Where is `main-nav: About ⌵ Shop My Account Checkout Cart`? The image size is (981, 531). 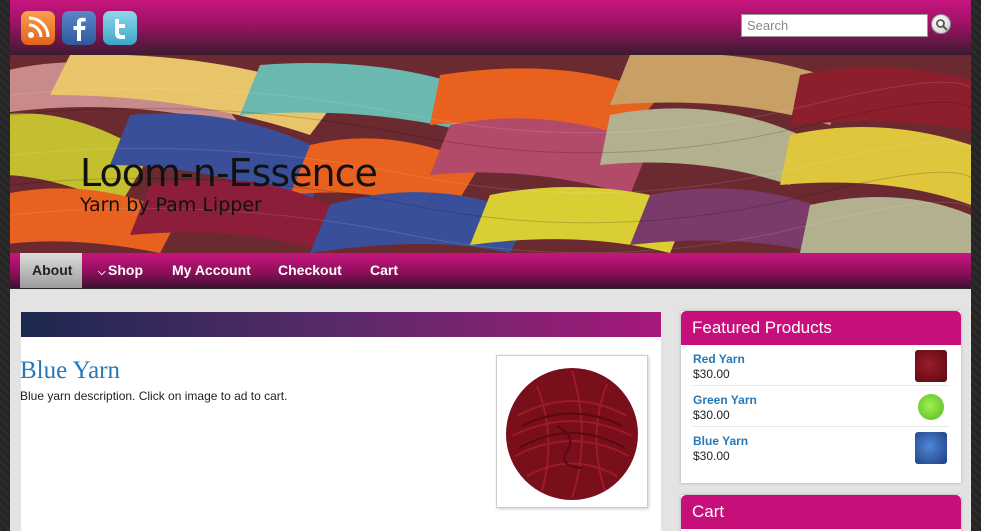
main-nav: About ⌵ Shop My Account Checkout Cart is located at coordinates (490, 270).